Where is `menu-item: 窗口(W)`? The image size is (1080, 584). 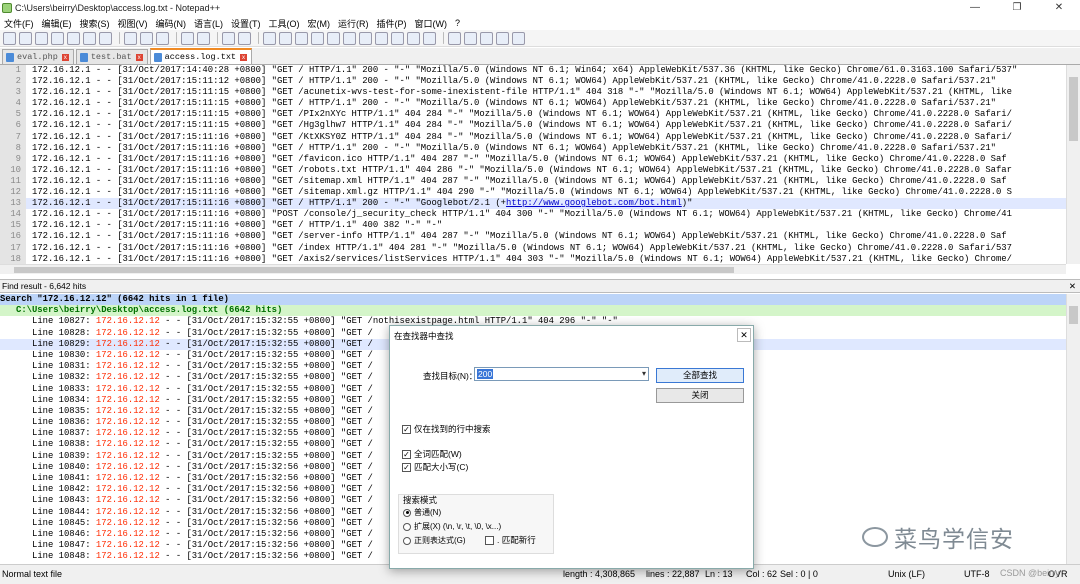
menu-item: 窗口(W) is located at coordinates (431, 23).